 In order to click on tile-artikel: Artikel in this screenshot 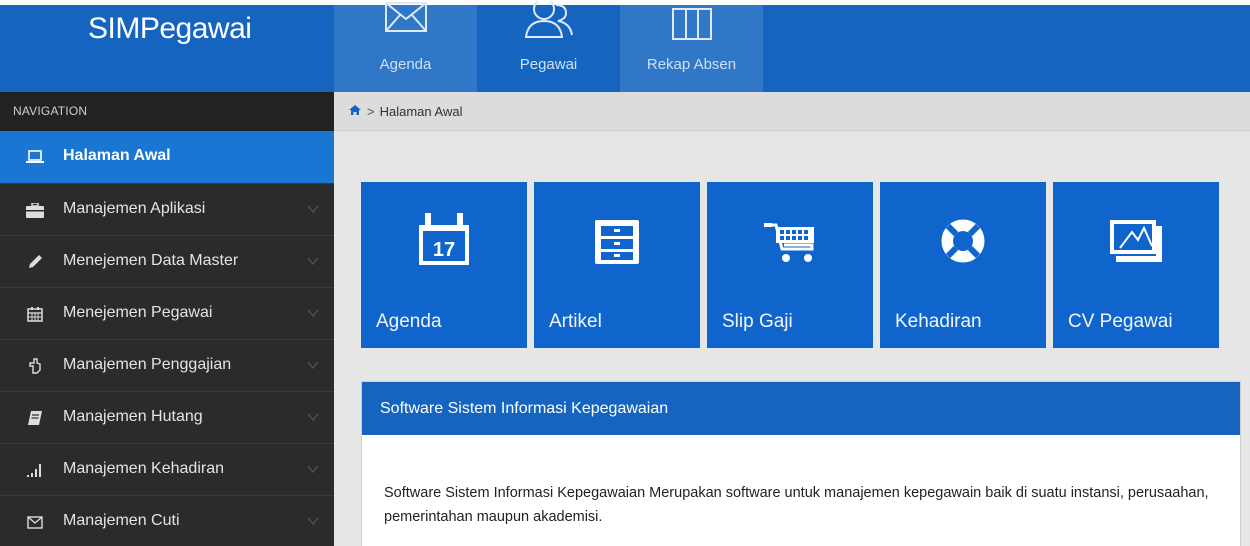, I will do `click(617, 265)`.